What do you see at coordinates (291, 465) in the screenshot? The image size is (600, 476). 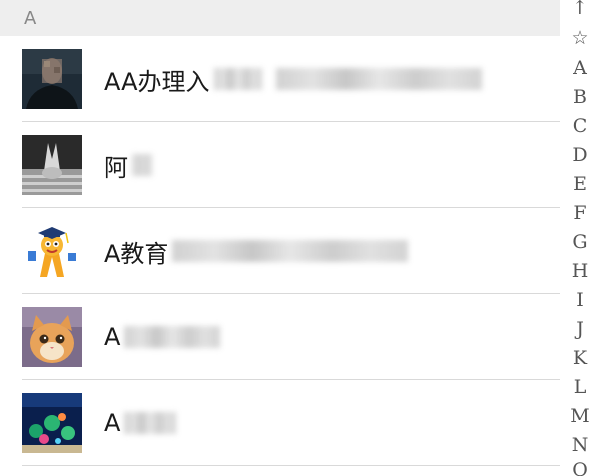 I see `divider` at bounding box center [291, 465].